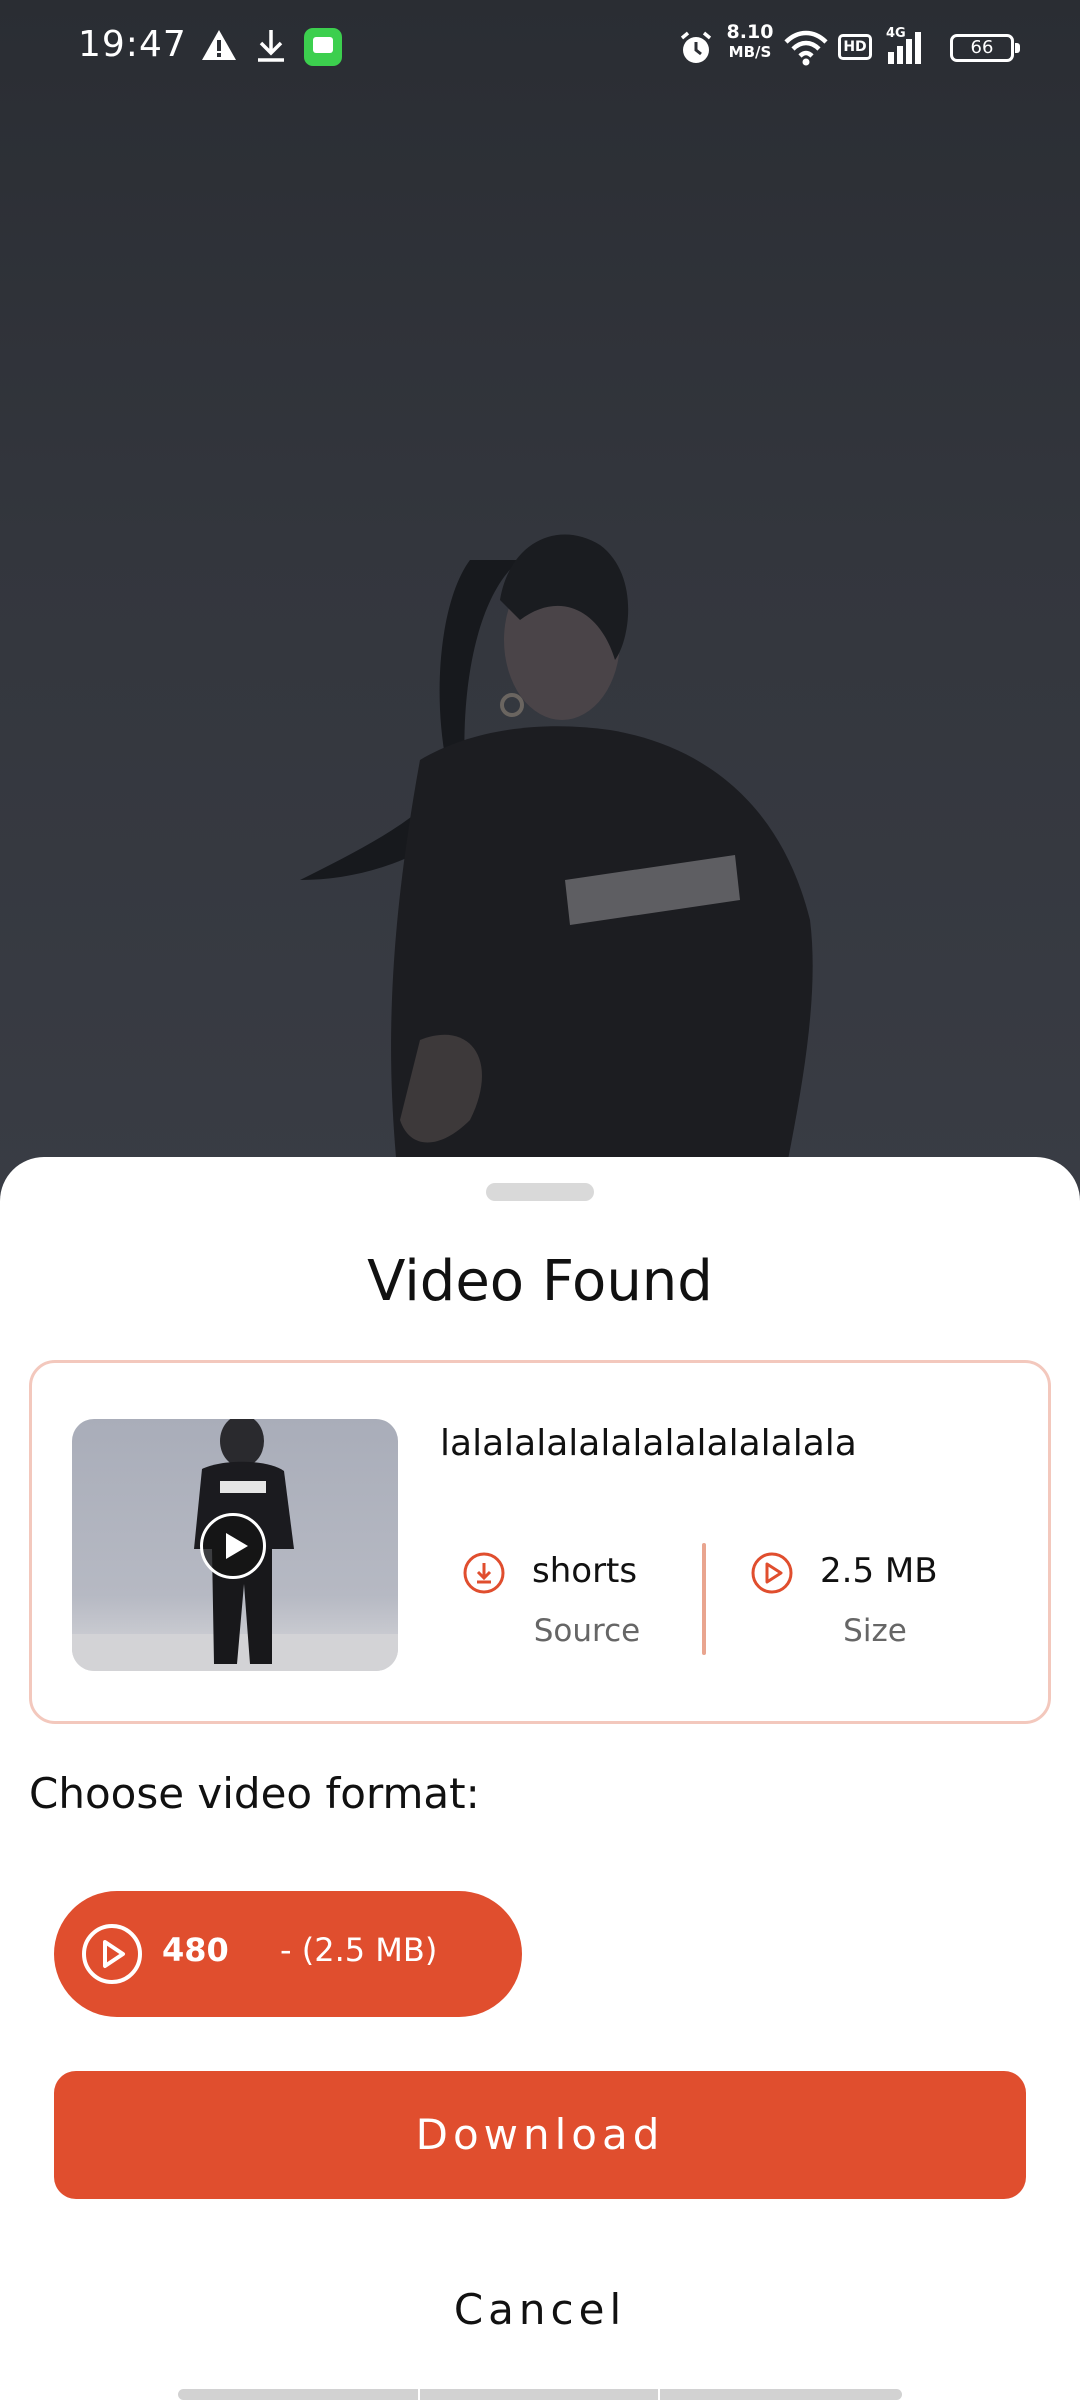 Image resolution: width=1080 pixels, height=2400 pixels. I want to click on battery-icon: 66, so click(985, 48).